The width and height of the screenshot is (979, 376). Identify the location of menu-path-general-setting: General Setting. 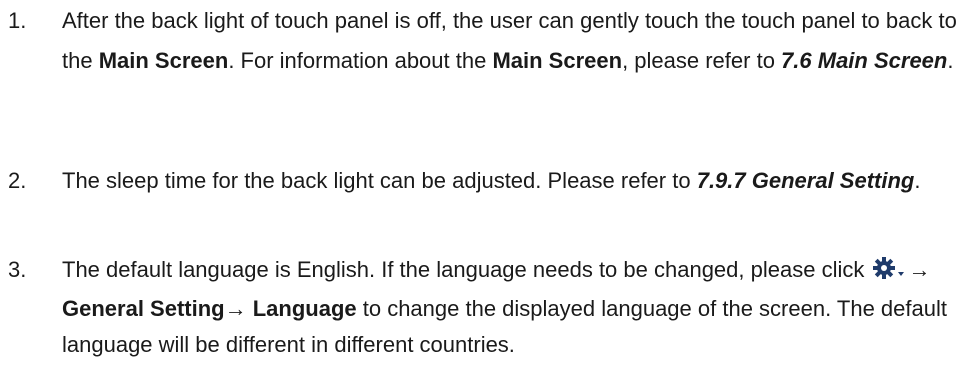
(143, 308).